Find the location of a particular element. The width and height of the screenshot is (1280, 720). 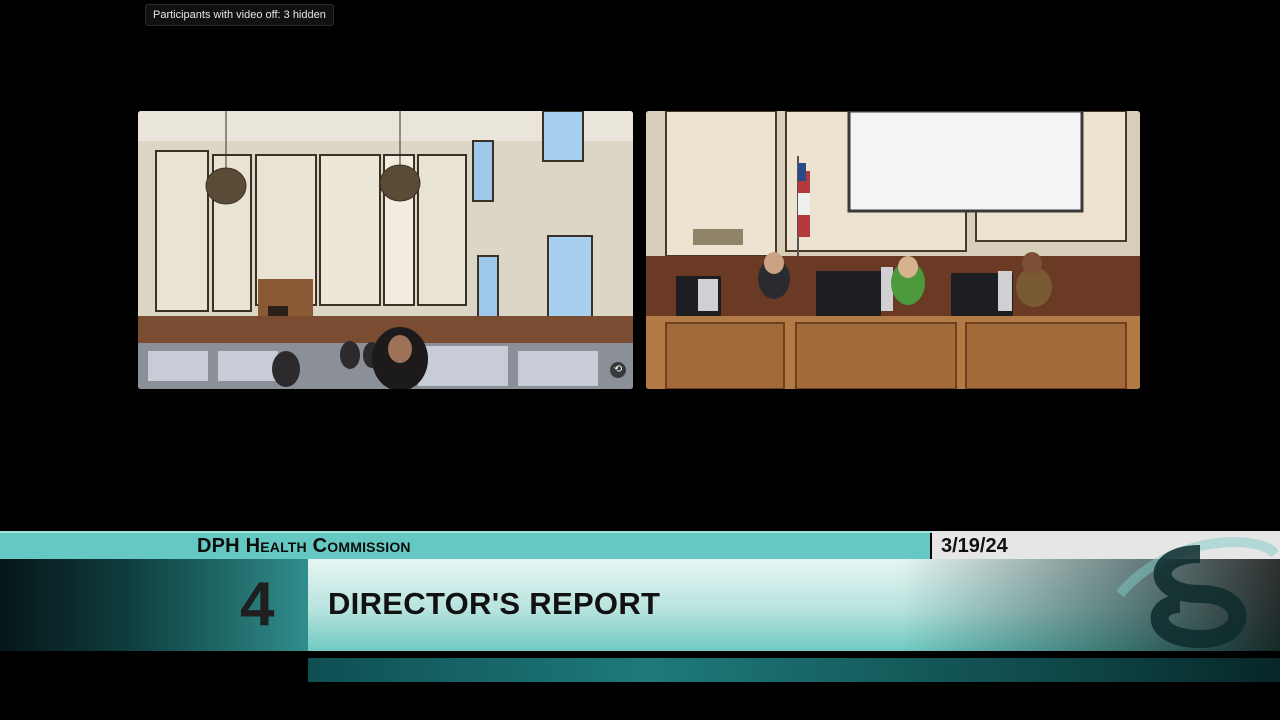

camera-switch-icon: ⟲ is located at coordinates (618, 370).